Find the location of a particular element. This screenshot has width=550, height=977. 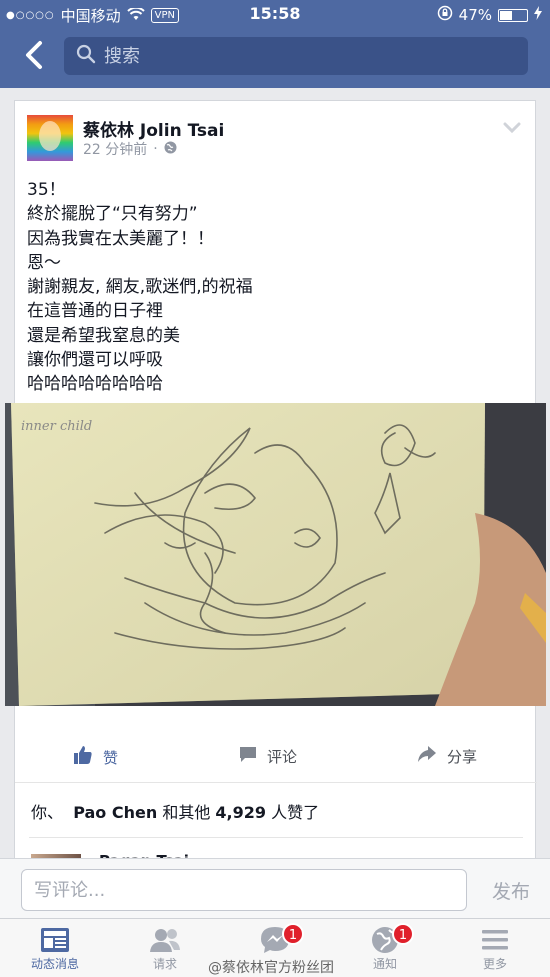

like-button: 赞 is located at coordinates (95, 757).